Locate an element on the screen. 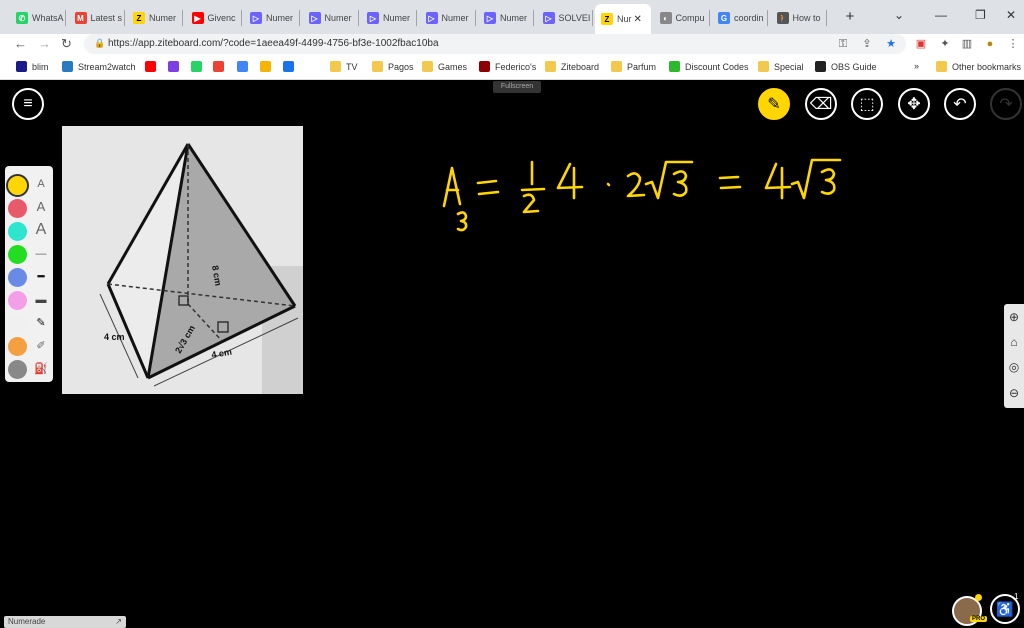 The width and height of the screenshot is (1024, 628). bookmark-item: Discount Codes is located at coordinates (709, 66).